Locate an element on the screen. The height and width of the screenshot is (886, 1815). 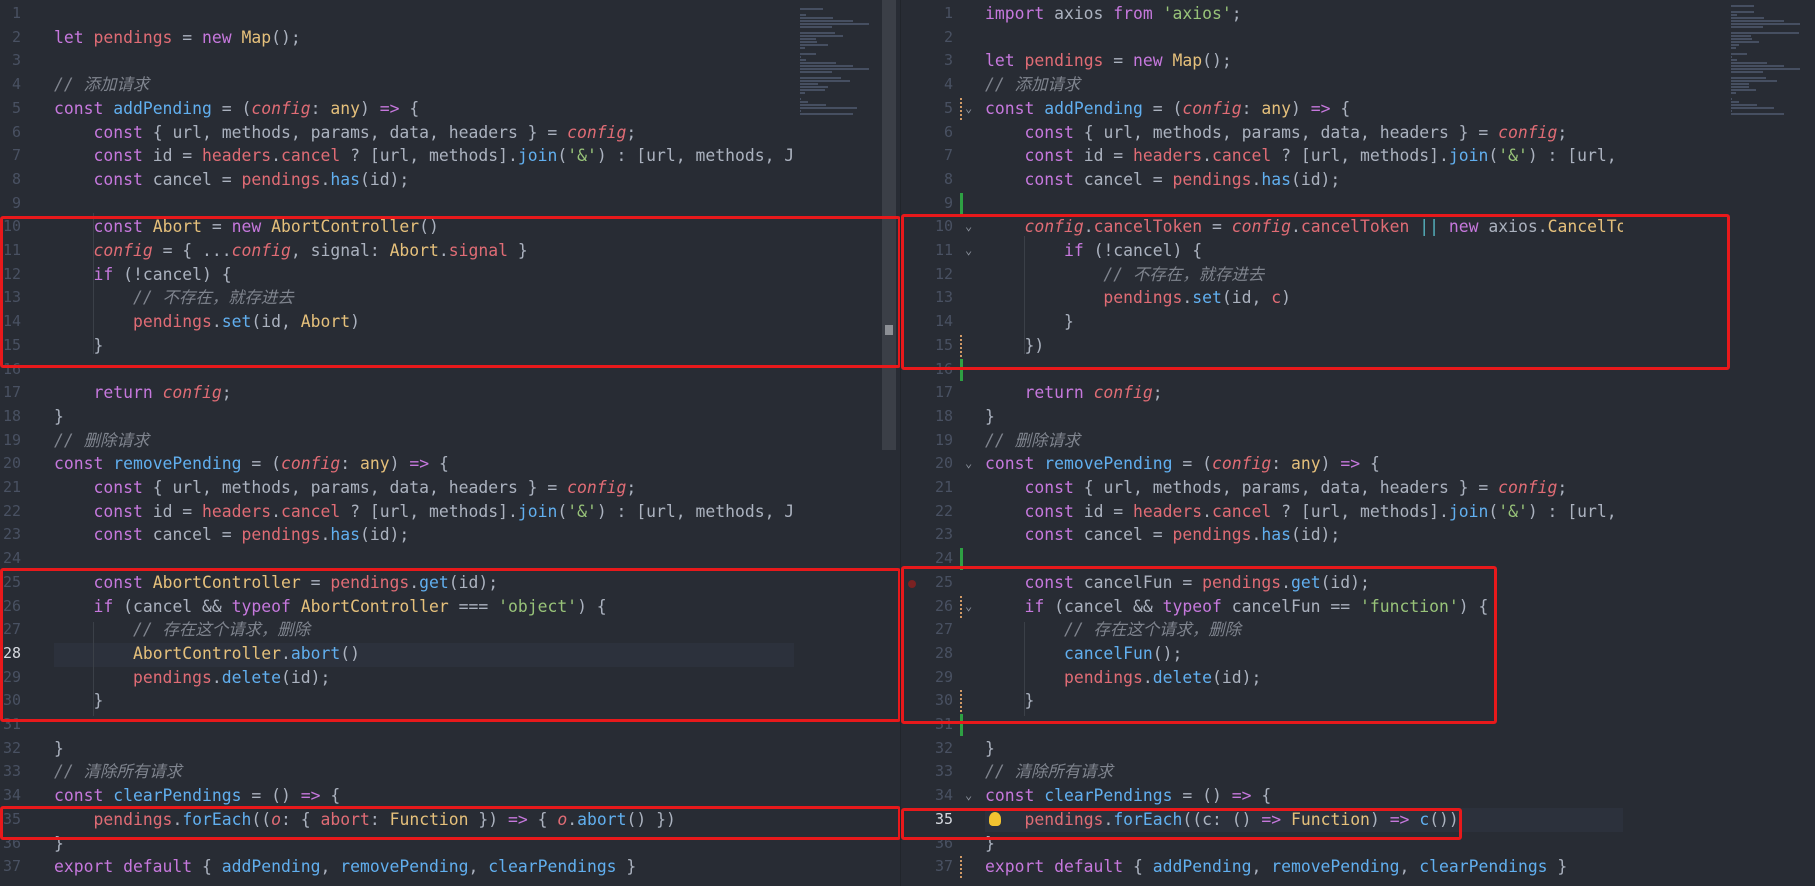
code-token: = () is located at coordinates (1202, 796).